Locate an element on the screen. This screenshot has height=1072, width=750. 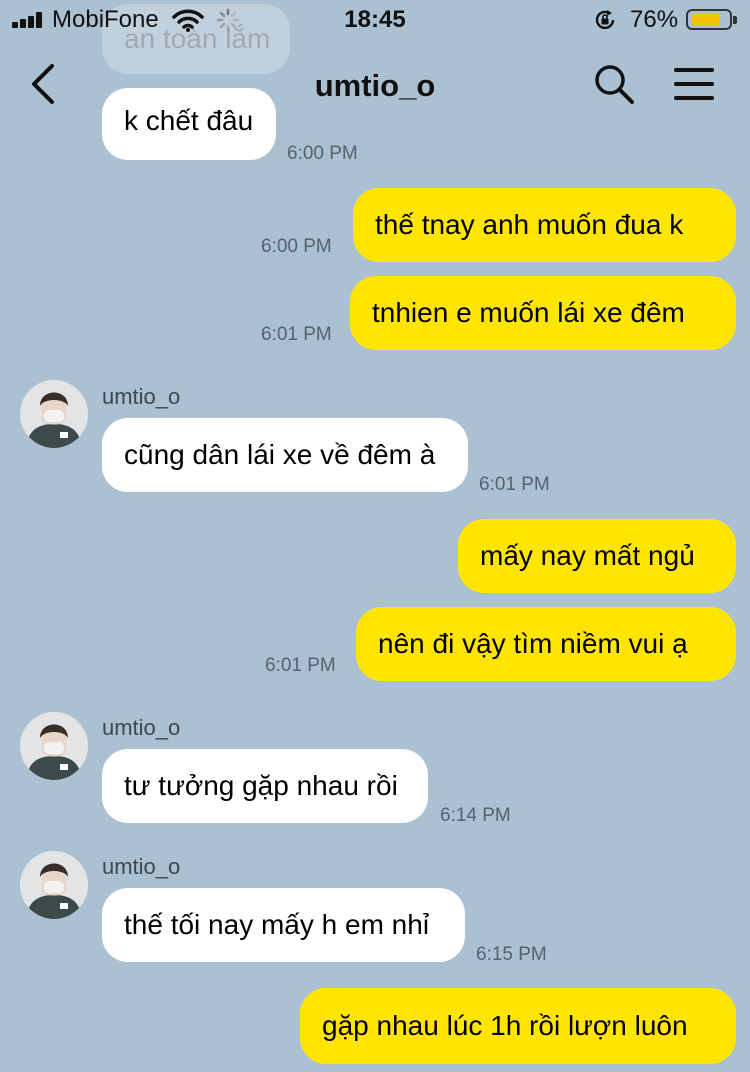
chat-header: umtio_o is located at coordinates (375, 84).